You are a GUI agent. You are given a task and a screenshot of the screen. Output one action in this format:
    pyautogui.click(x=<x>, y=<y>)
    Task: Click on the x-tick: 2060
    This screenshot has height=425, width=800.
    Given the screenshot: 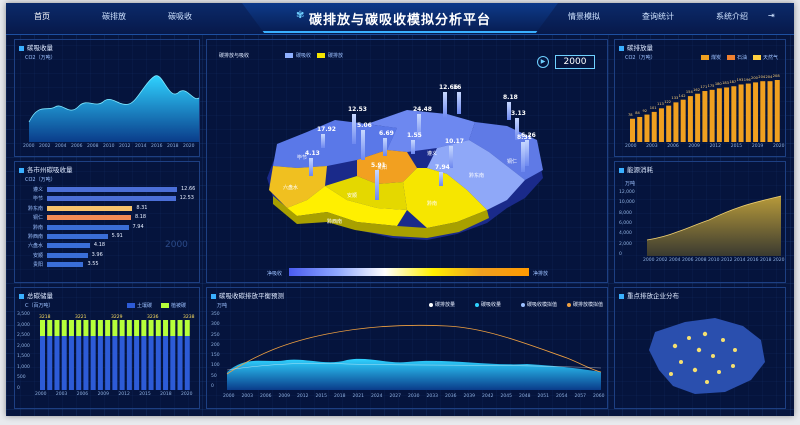 What is the action you would take?
    pyautogui.click(x=599, y=396)
    